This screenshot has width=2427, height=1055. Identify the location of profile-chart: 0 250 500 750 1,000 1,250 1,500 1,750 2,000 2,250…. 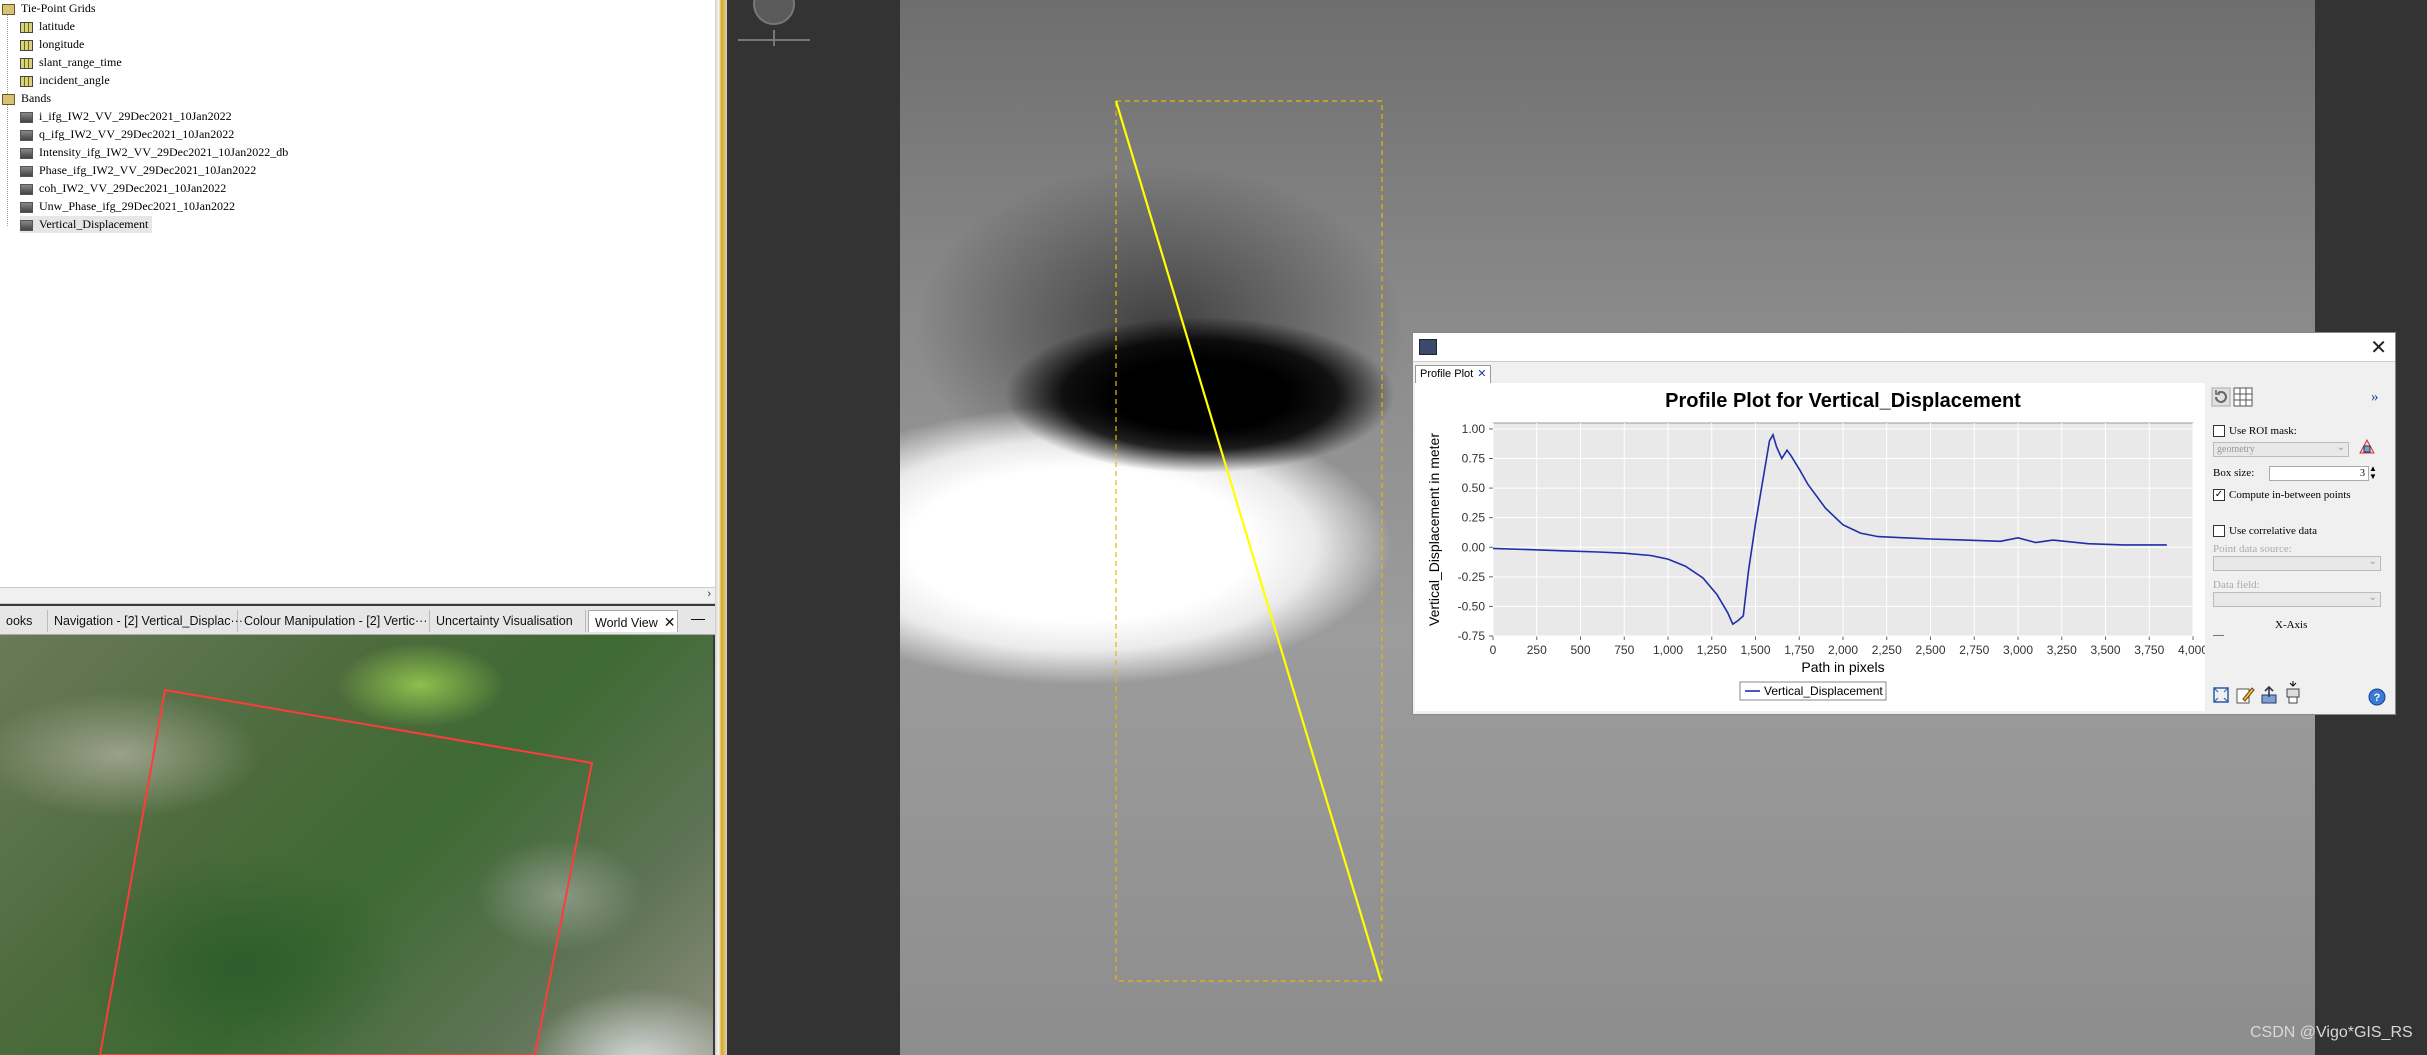
(1817, 545).